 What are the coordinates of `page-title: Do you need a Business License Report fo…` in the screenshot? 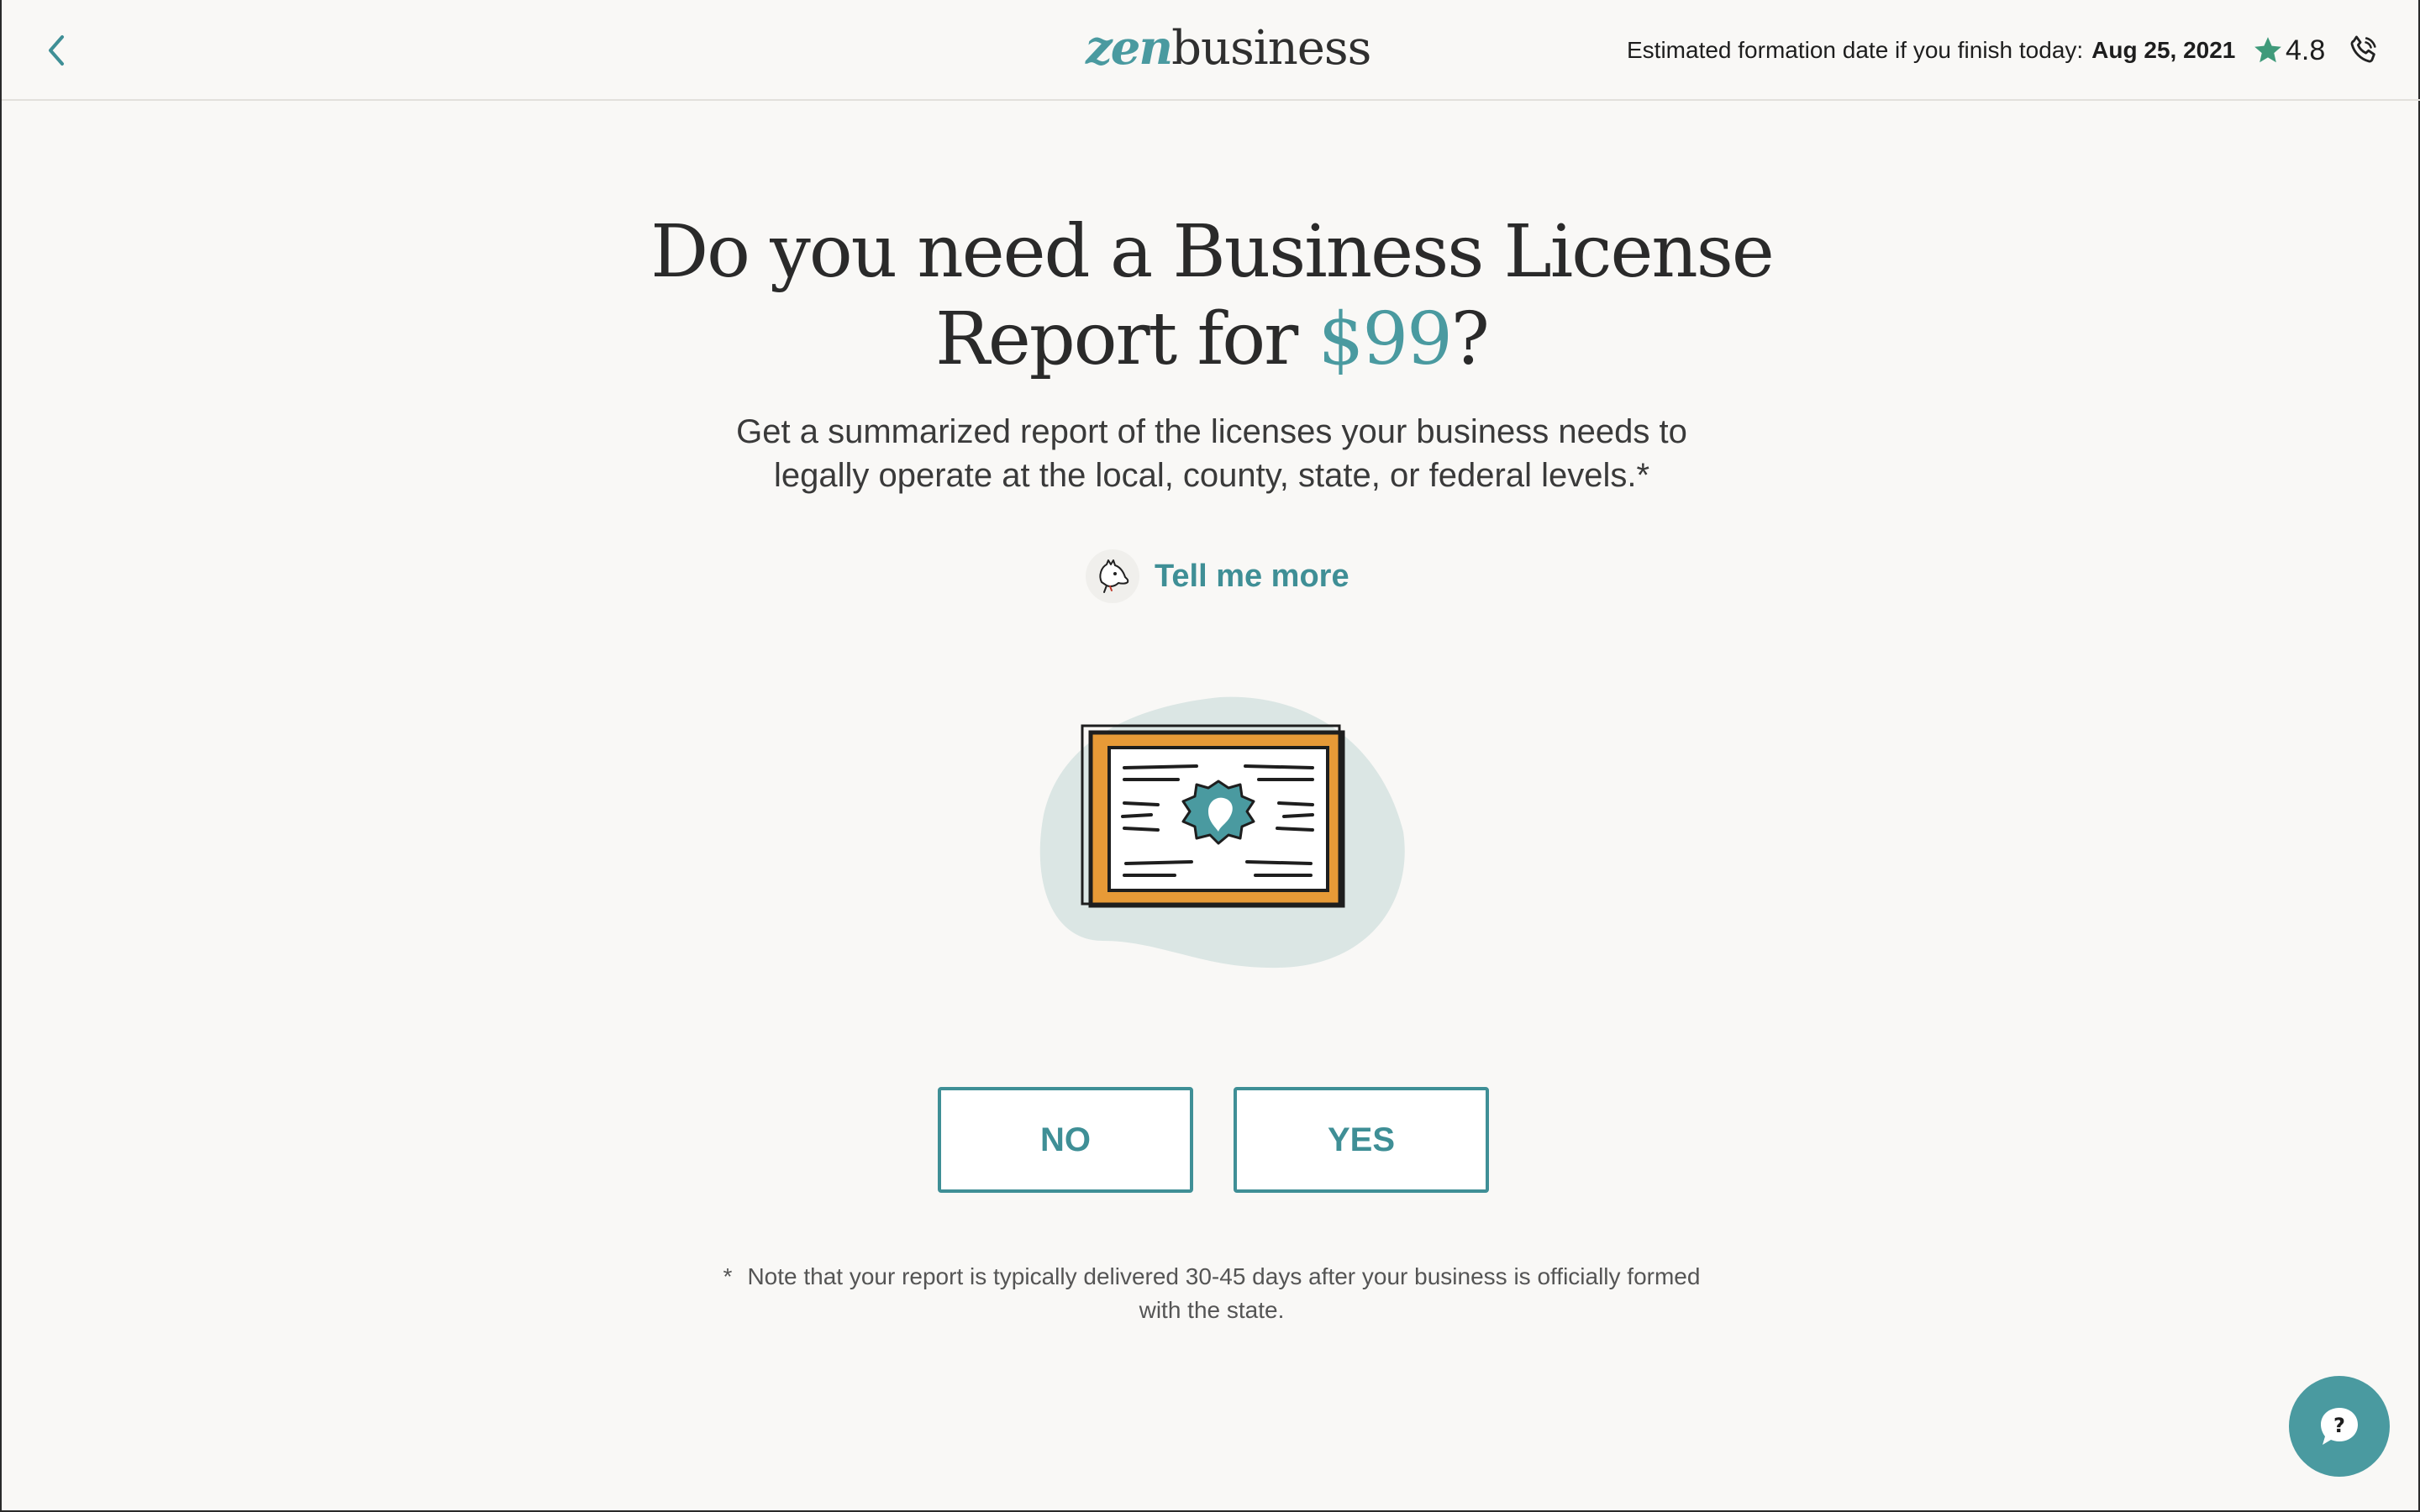 It's located at (1211, 295).